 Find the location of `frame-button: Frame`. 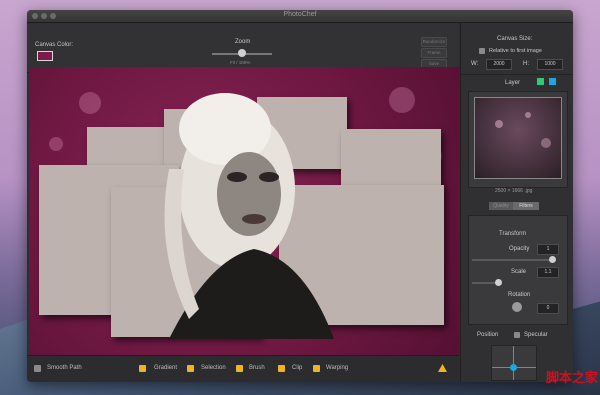

frame-button: Frame is located at coordinates (434, 53).